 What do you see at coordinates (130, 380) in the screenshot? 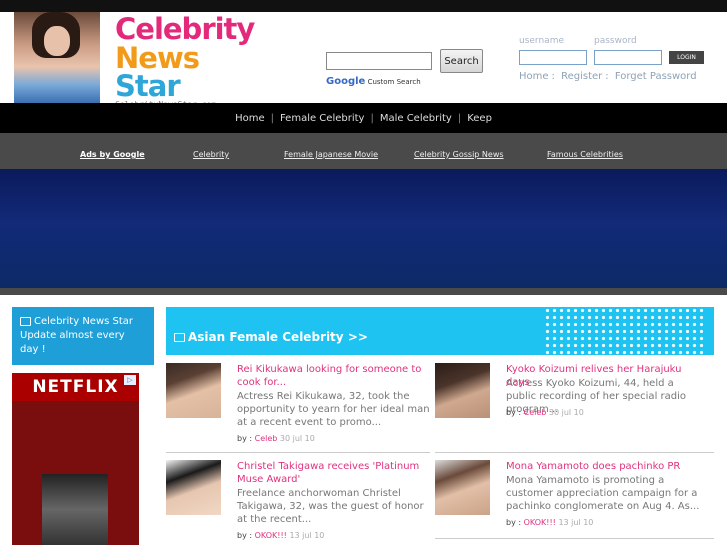
I see `adchoices-icon: ▷` at bounding box center [130, 380].